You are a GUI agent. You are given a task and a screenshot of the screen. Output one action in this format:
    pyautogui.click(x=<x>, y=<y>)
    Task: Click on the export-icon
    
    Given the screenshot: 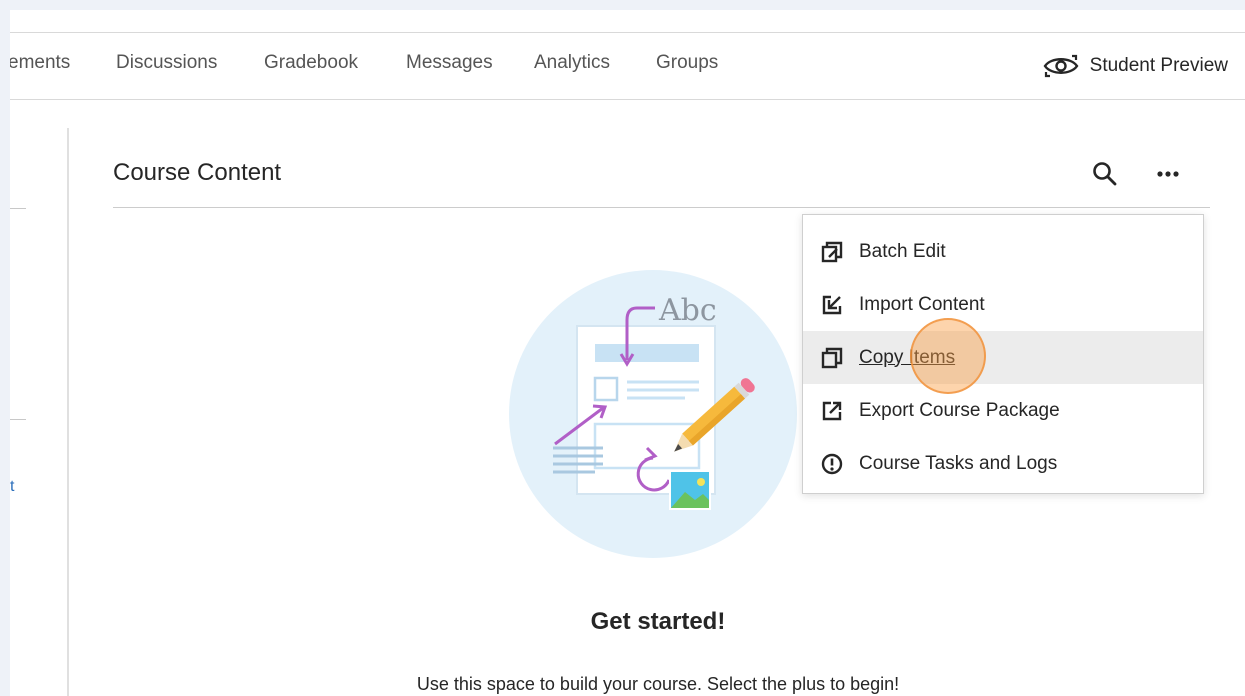 What is the action you would take?
    pyautogui.click(x=832, y=410)
    